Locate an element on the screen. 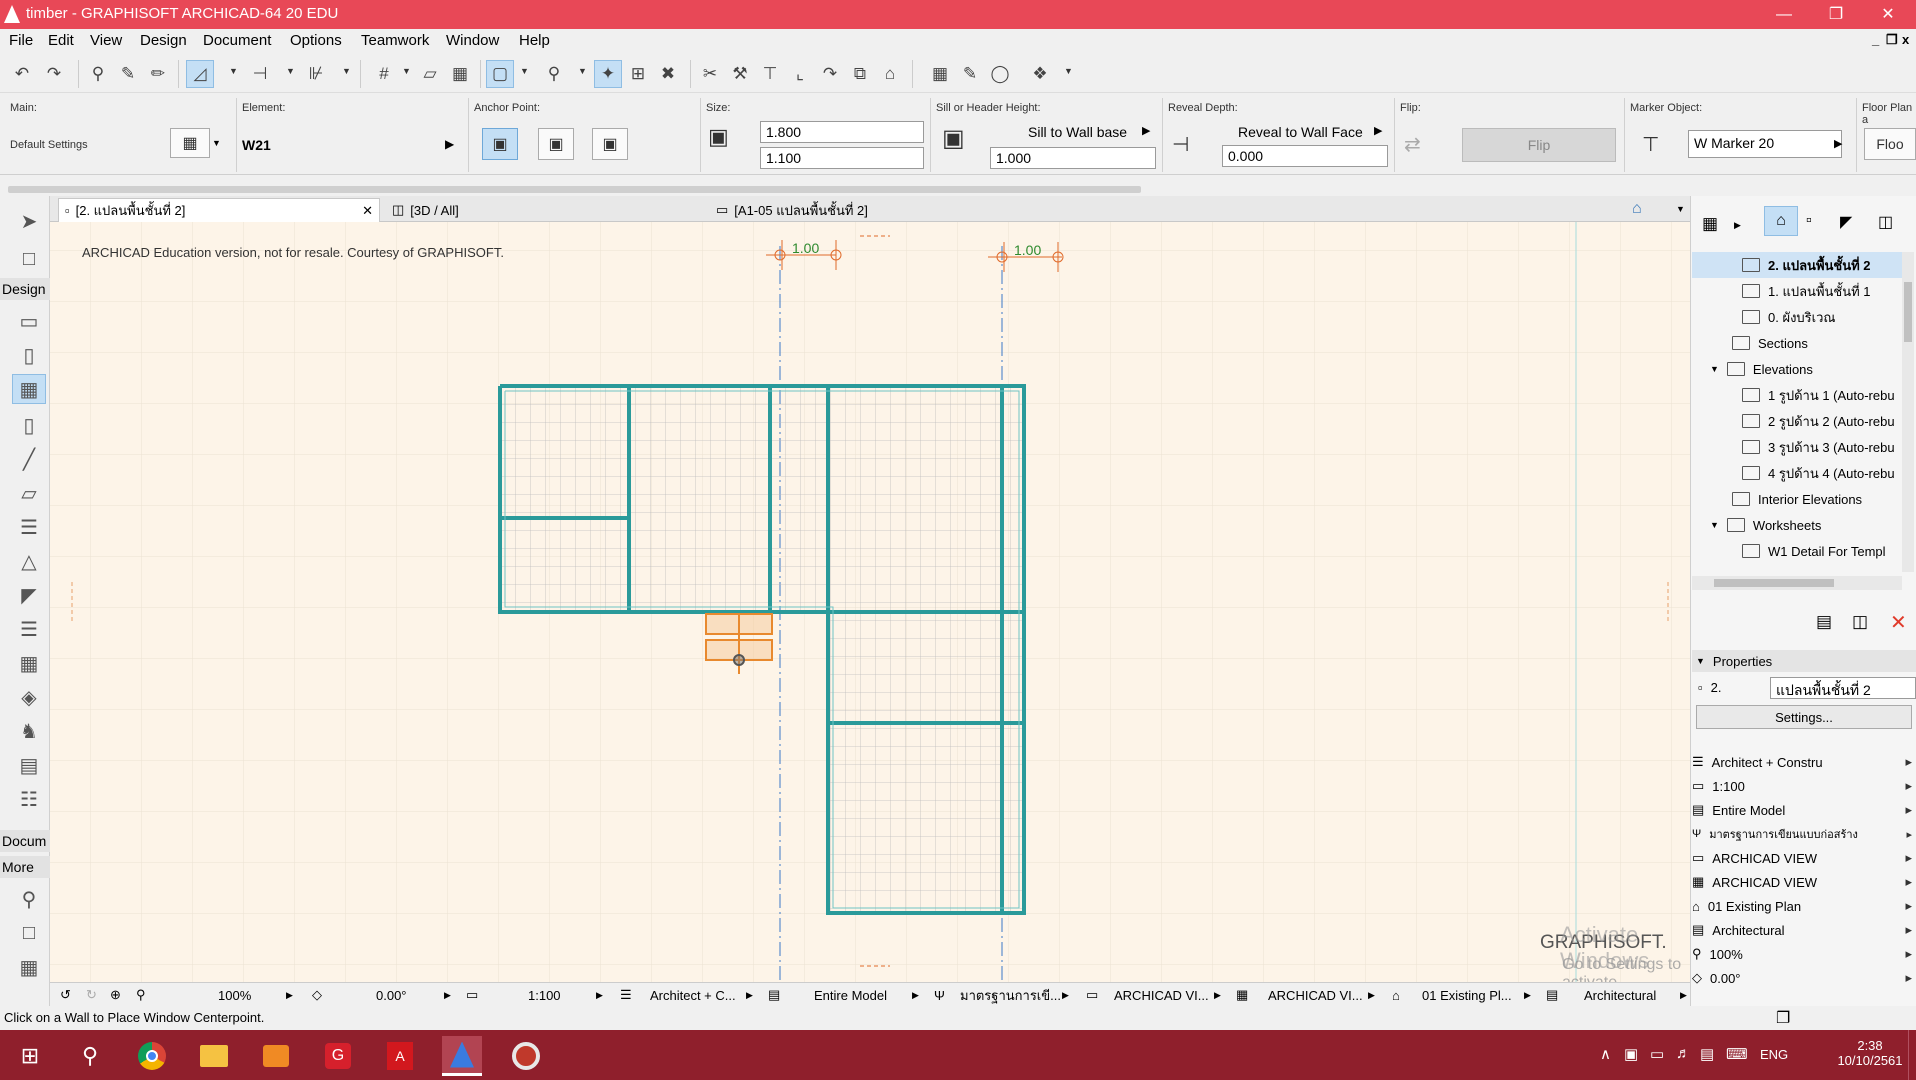 Image resolution: width=1916 pixels, height=1080 pixels. width-field: 1.800 is located at coordinates (842, 132).